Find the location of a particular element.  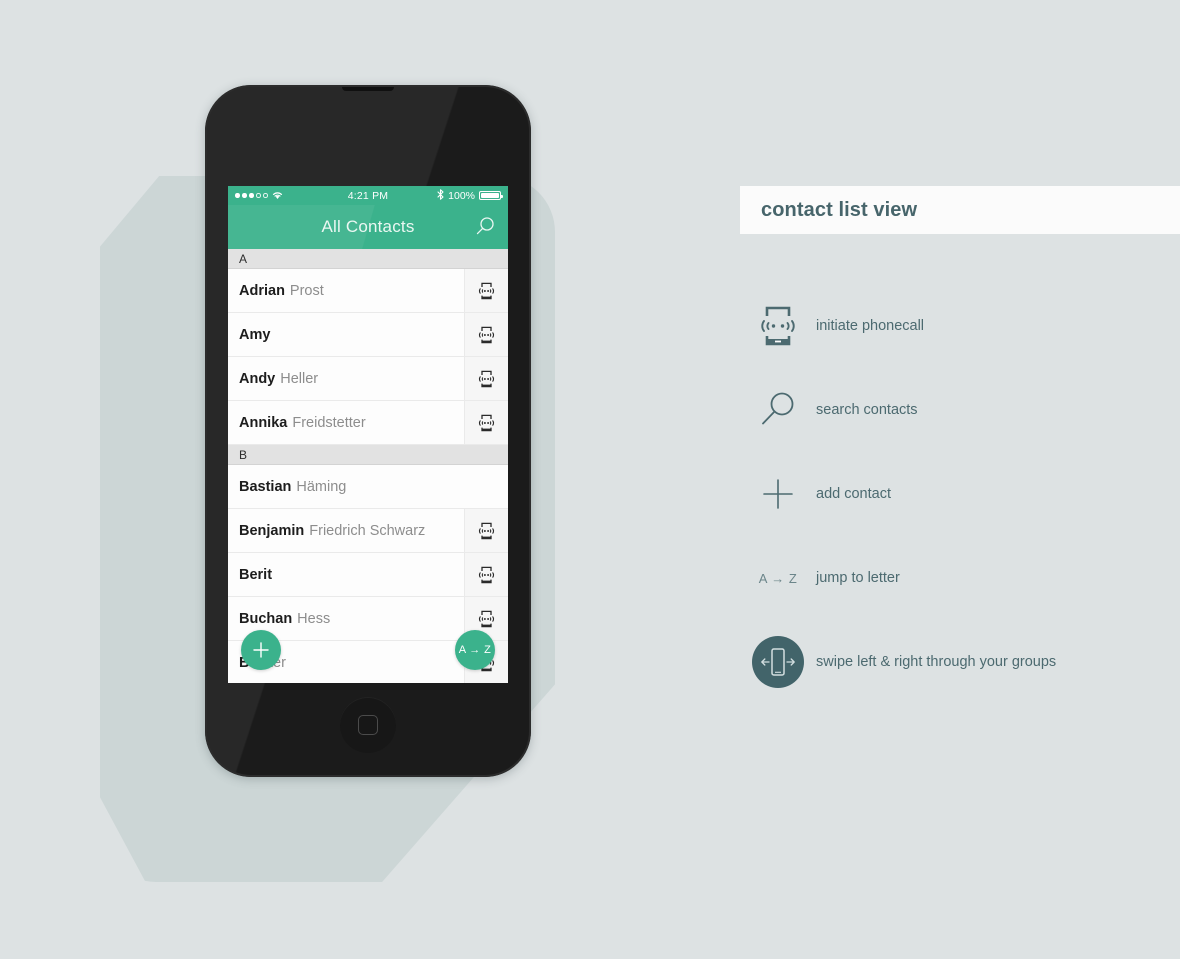

contact-row: Annika Freidstetter is located at coordinates (368, 423).